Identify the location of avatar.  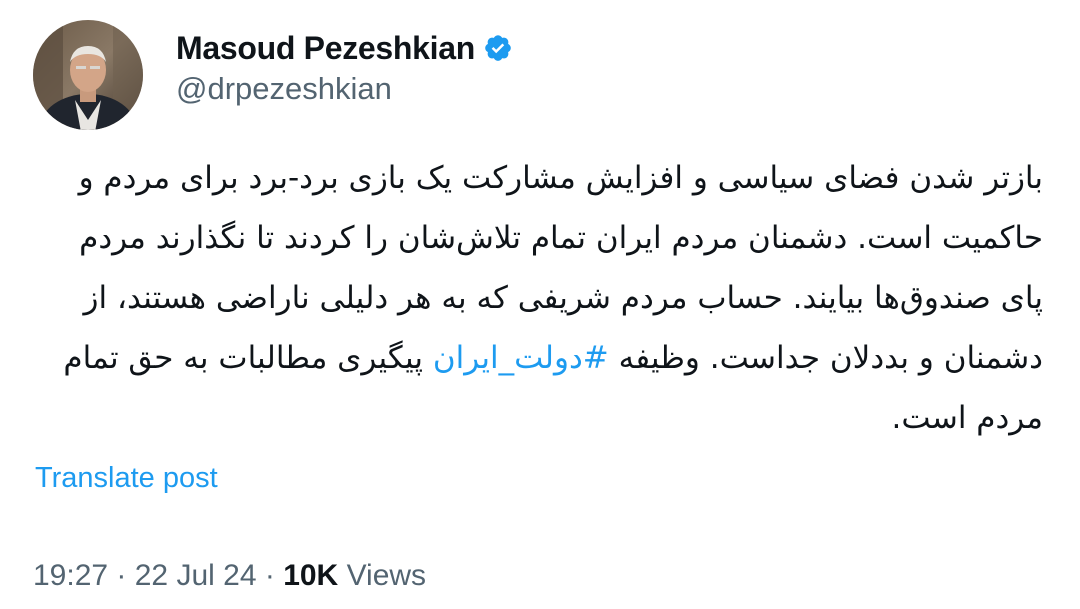
(88, 75).